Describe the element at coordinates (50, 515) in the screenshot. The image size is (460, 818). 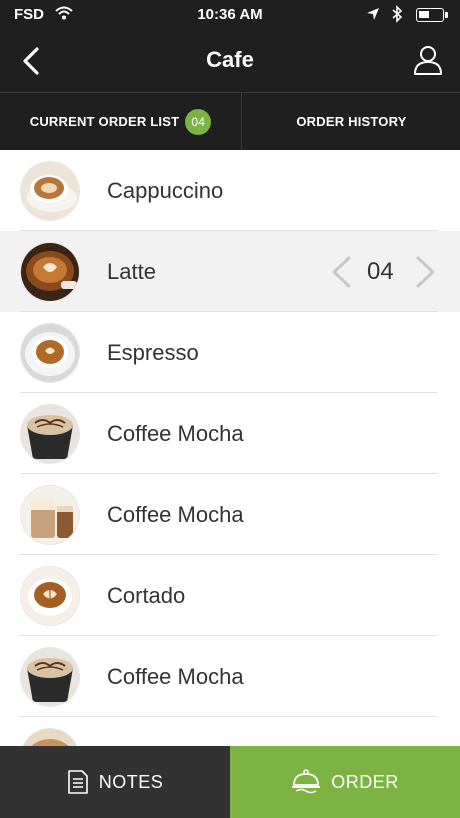
I see `iced-mocha-photo` at that location.